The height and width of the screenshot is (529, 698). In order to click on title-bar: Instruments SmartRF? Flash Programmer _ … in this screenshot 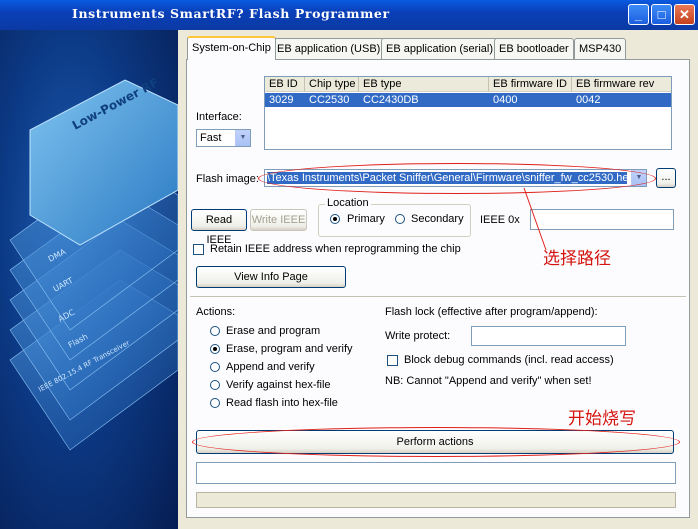, I will do `click(349, 15)`.